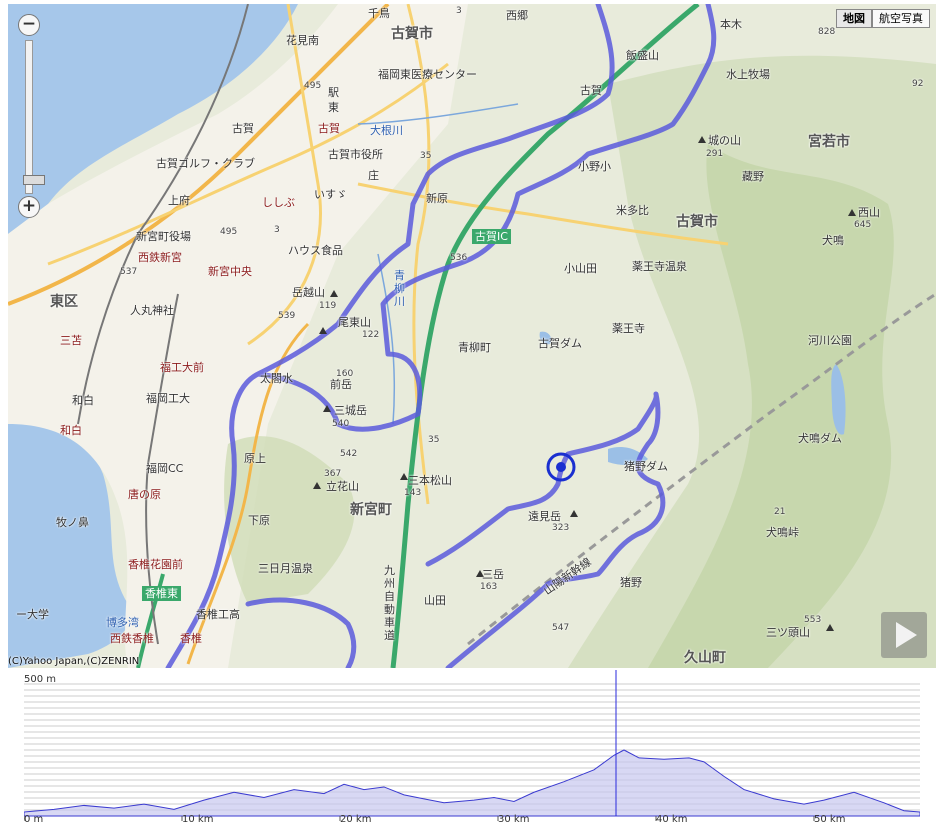 Image resolution: width=946 pixels, height=832 pixels. What do you see at coordinates (333, 92) in the screenshot?
I see `station-label: 駅` at bounding box center [333, 92].